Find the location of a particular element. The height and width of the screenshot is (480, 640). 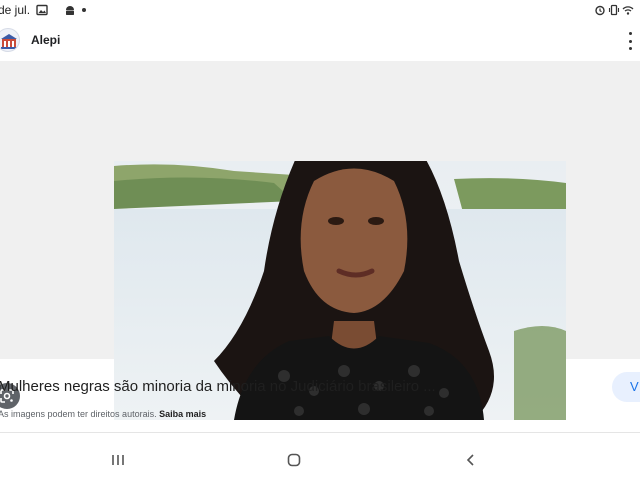

site-name: Alepi is located at coordinates (45, 40).